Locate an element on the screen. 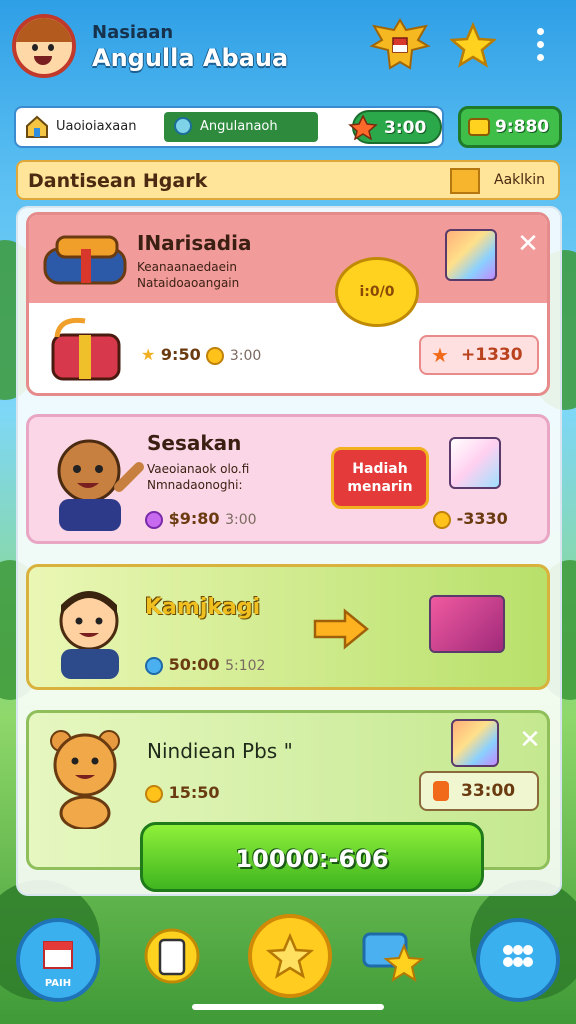 The width and height of the screenshot is (576, 1024). offer-2-title: Sesakan is located at coordinates (194, 443).